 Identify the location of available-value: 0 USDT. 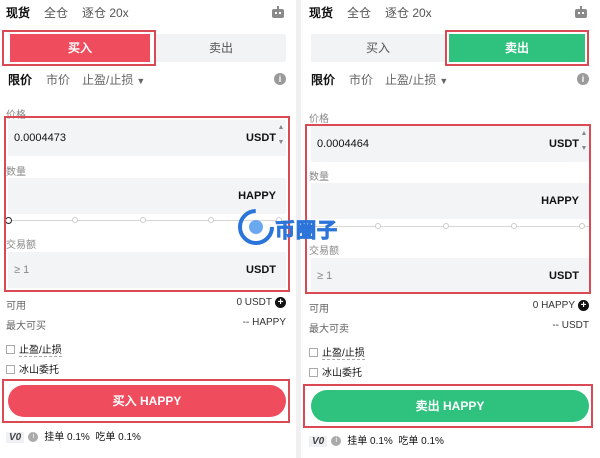
(254, 303).